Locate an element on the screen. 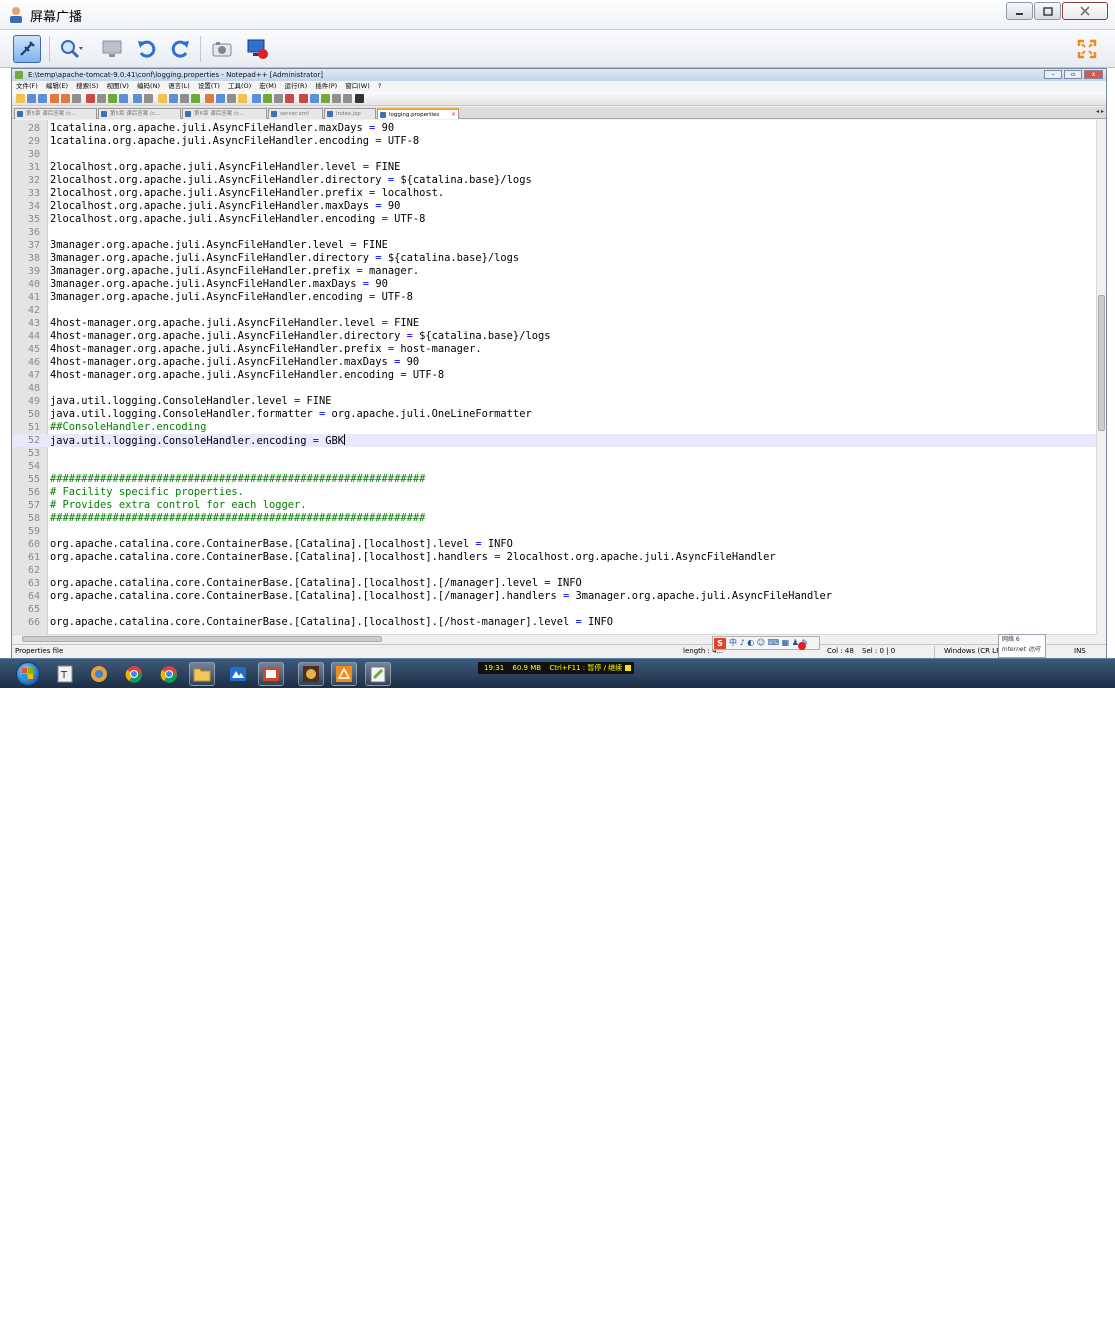 The height and width of the screenshot is (1339, 1115). menu-file: 文件(F) is located at coordinates (27, 86).